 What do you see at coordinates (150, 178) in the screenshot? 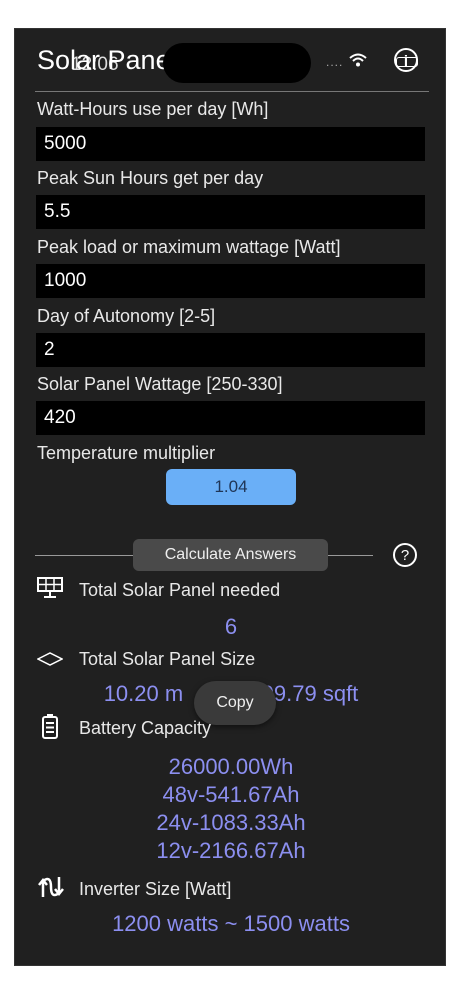
I see `sun-hours-label: Peak Sun Hours get per day` at bounding box center [150, 178].